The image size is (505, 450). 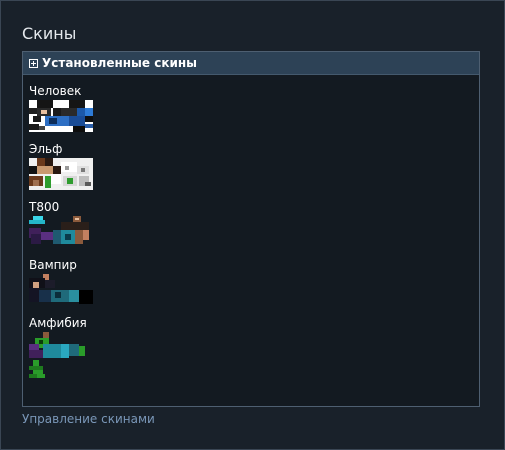 I want to click on plus-box-icon, so click(x=33, y=63).